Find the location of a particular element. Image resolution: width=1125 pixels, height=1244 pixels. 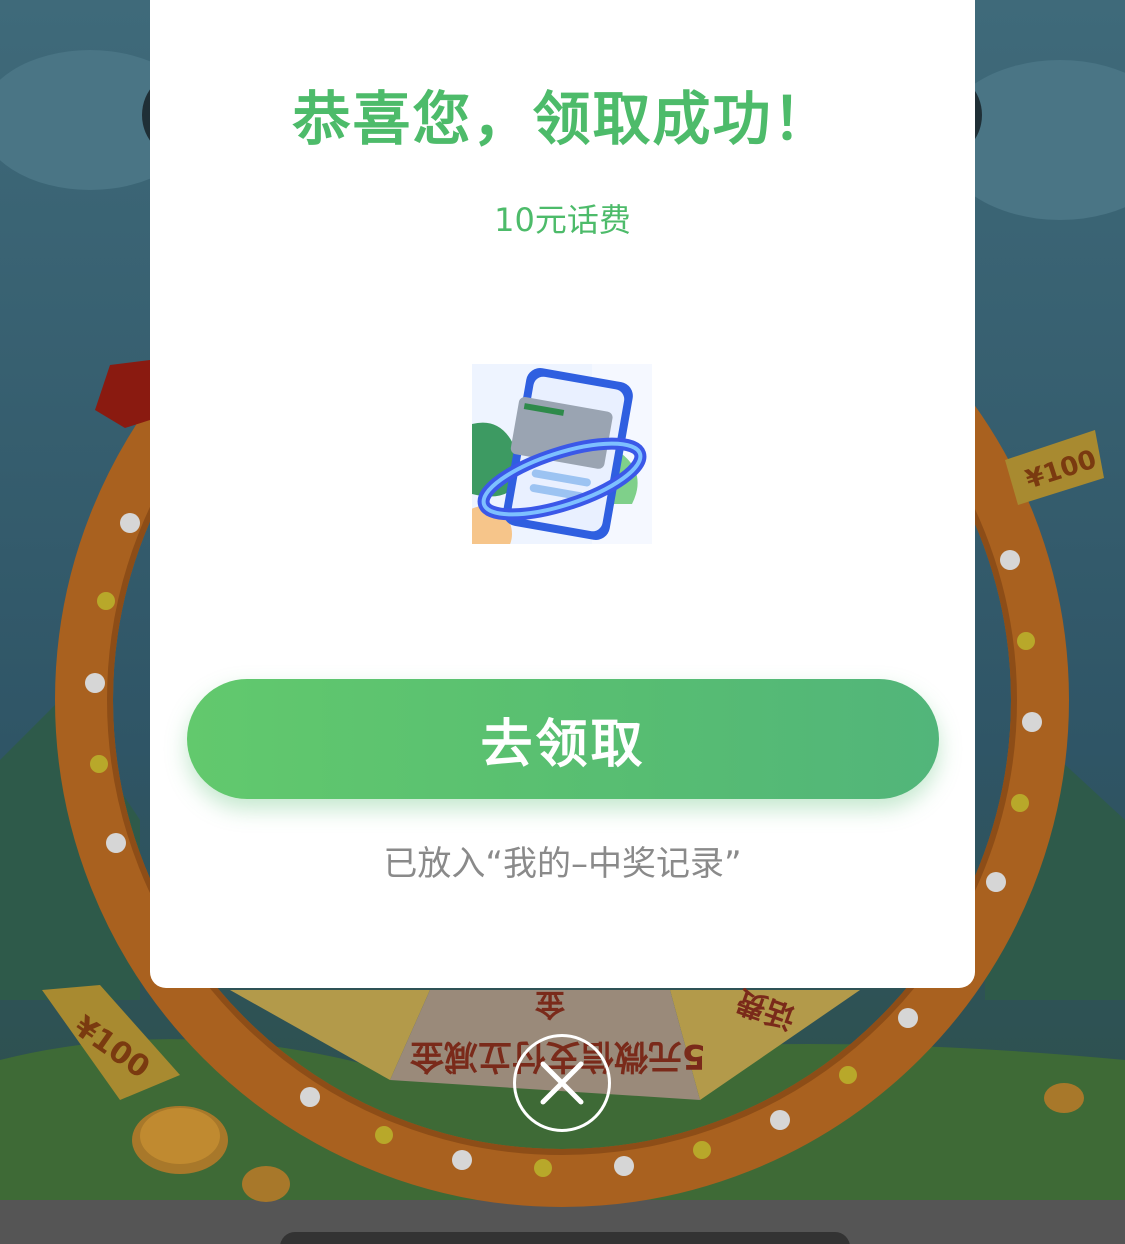

modal-title: 恭喜您，领取成功！ is located at coordinates (562, 119).